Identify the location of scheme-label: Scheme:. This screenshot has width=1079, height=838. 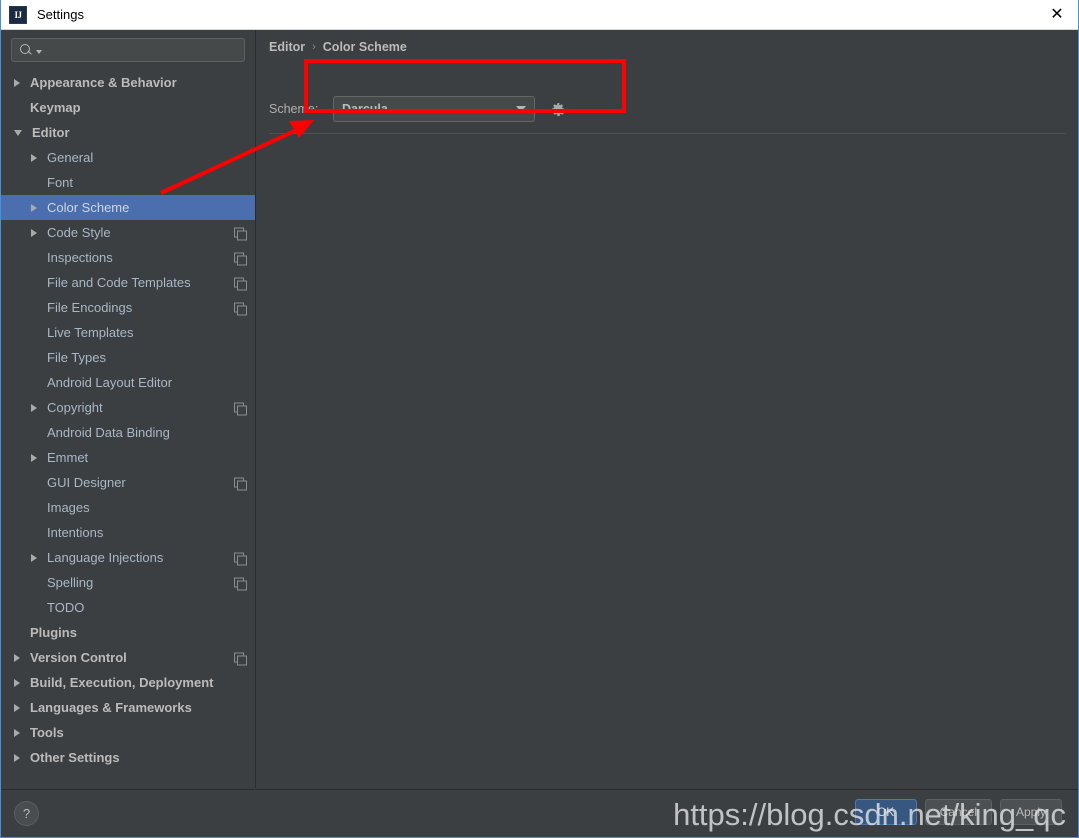
(294, 109).